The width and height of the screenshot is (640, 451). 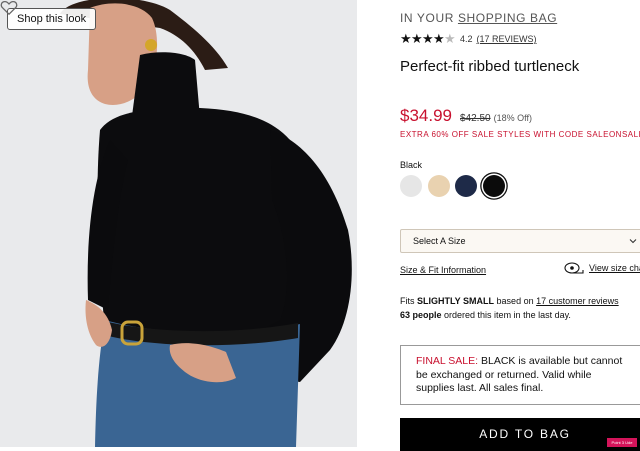 I want to click on final-sale-line3: supplies last. All sales final., so click(x=480, y=388).